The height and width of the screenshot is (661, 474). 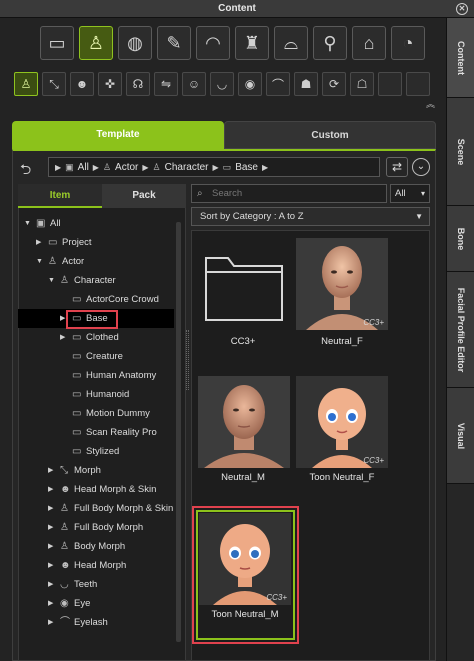 I want to click on body-icon: ♙, so click(x=26, y=84).